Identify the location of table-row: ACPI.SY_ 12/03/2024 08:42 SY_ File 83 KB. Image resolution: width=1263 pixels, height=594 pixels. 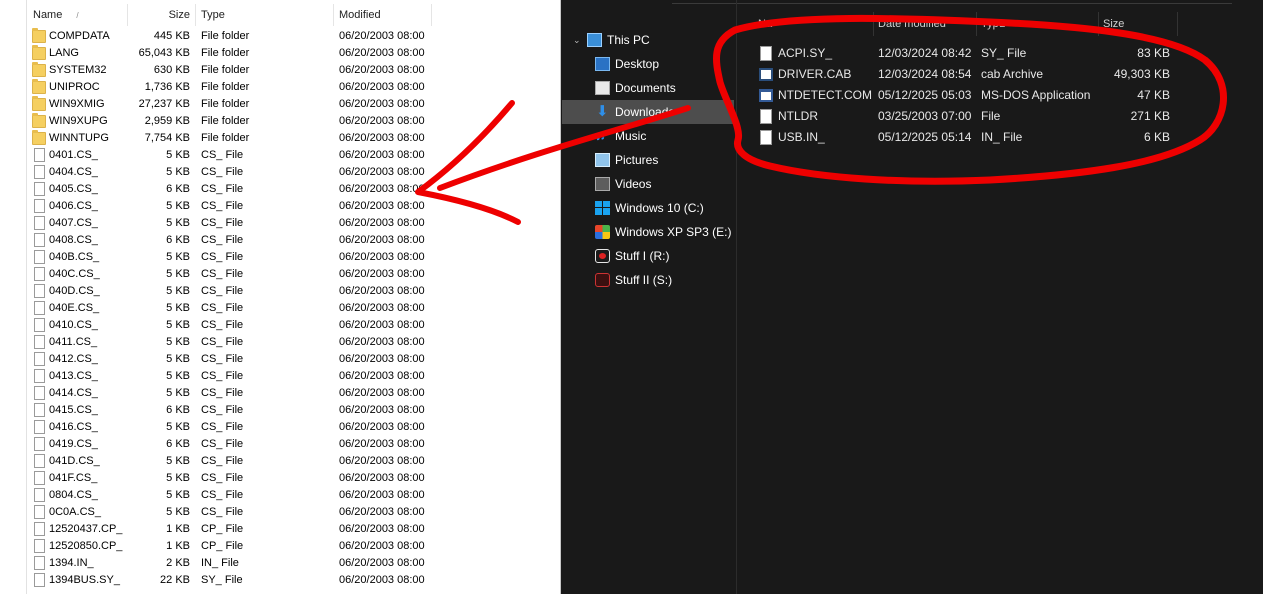
(969, 53).